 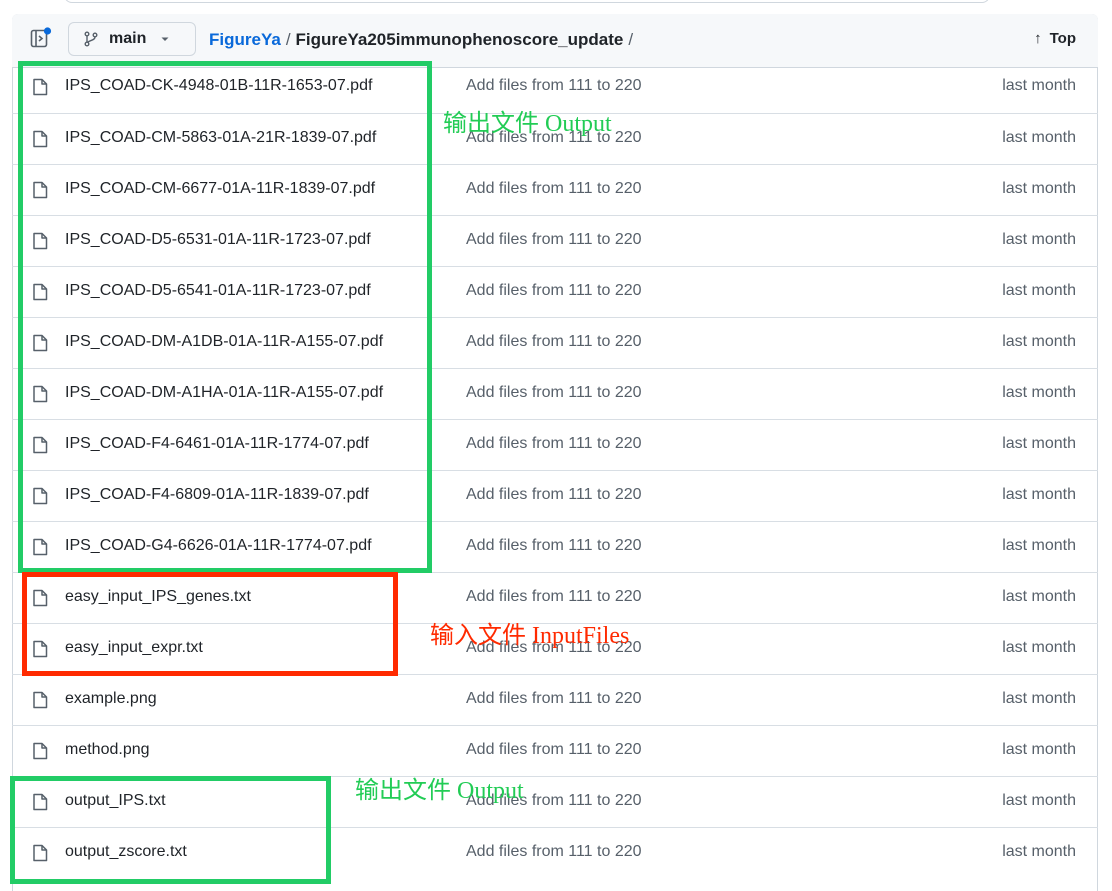 I want to click on sidebar-expand-icon, so click(x=41, y=38).